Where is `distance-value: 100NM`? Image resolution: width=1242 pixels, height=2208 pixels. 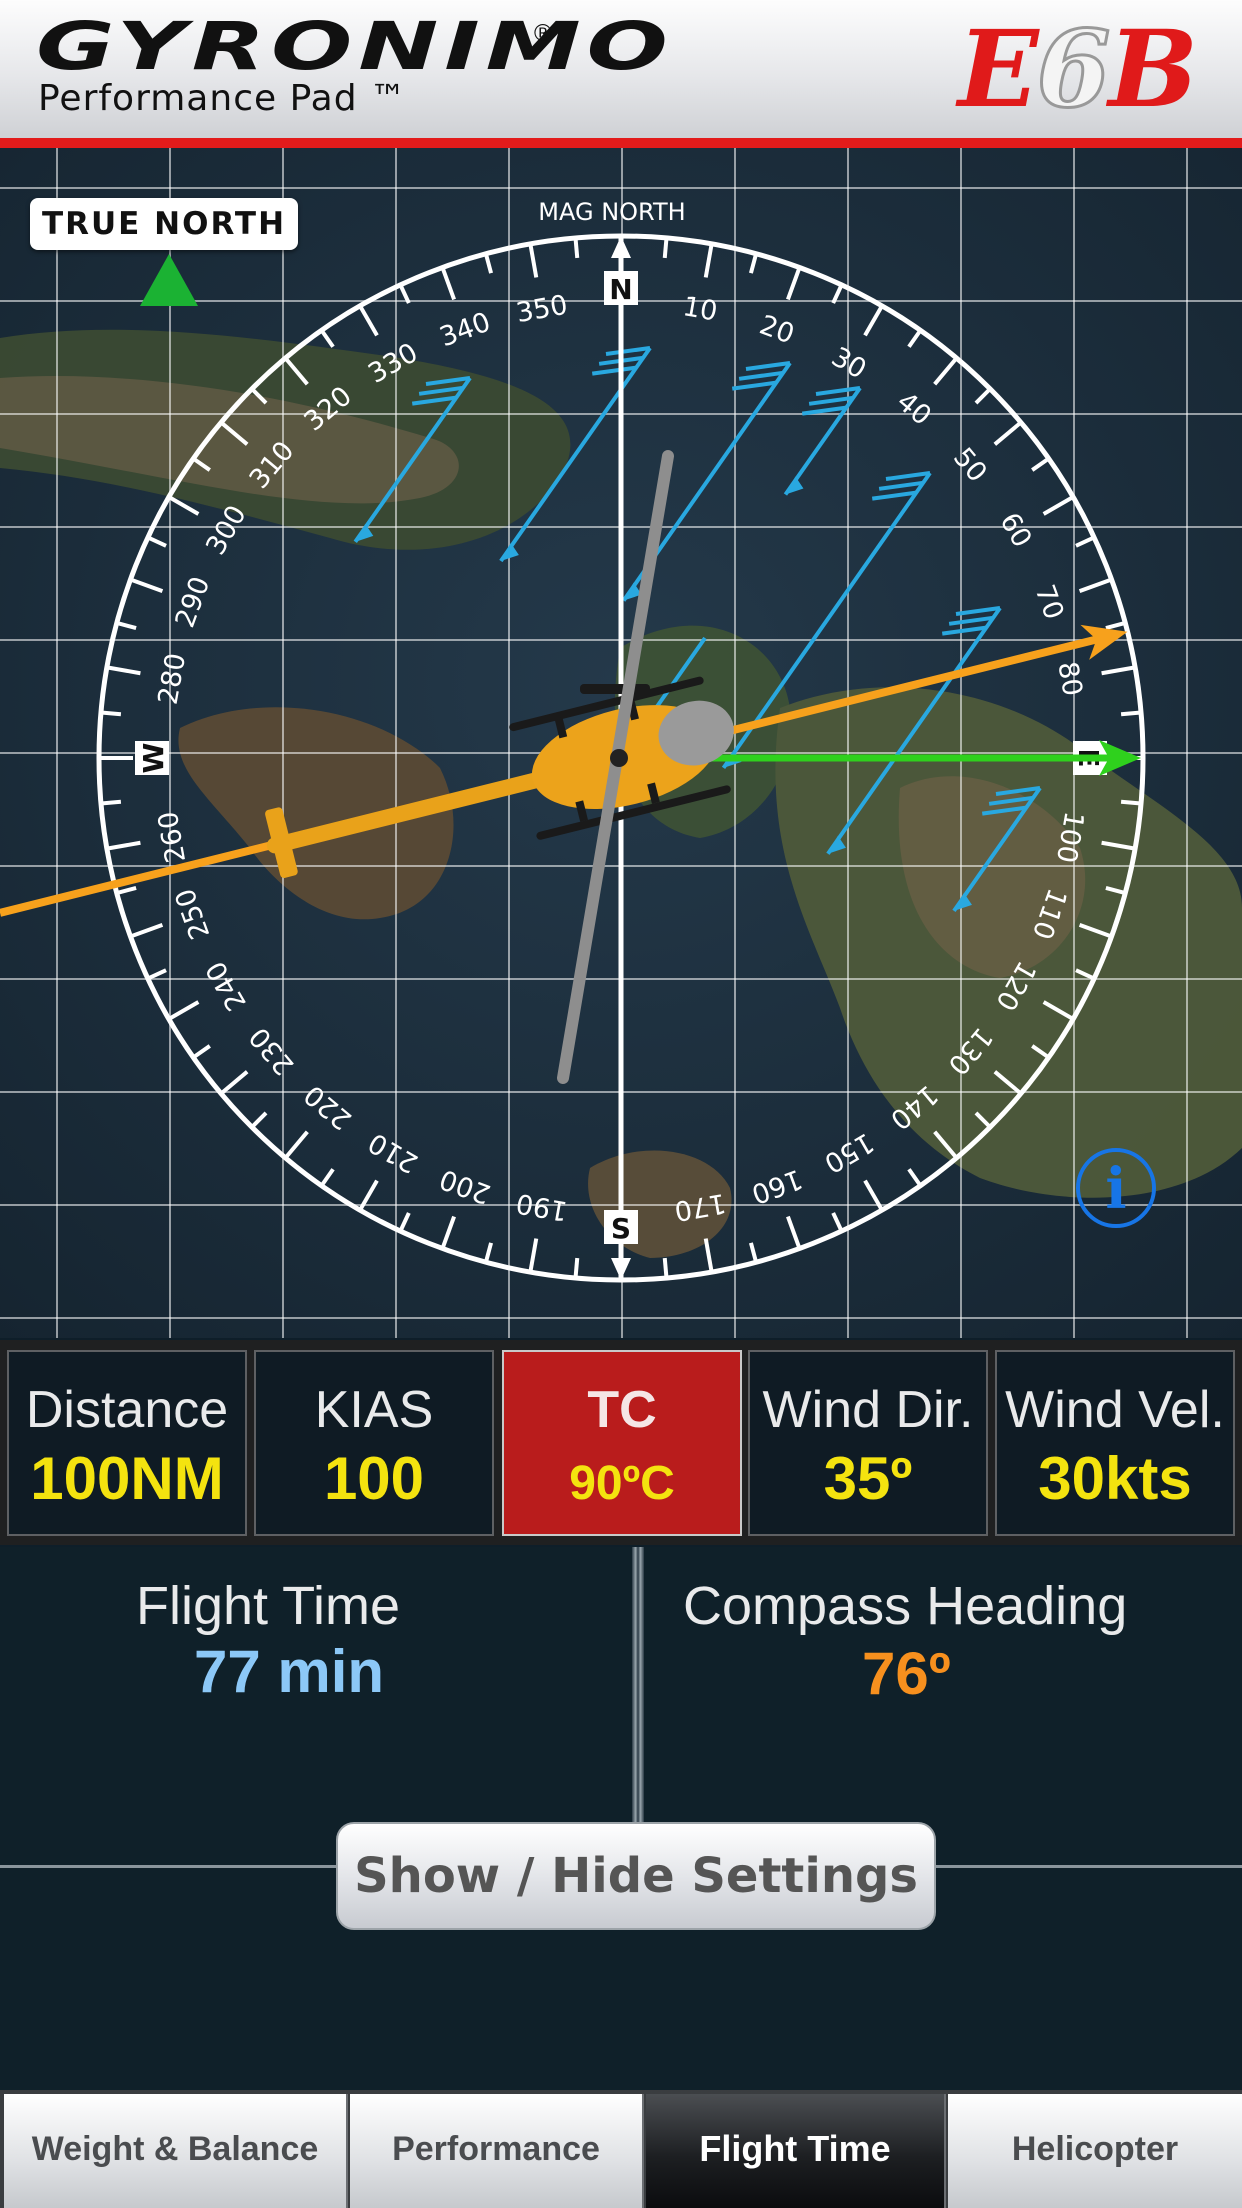 distance-value: 100NM is located at coordinates (127, 1478).